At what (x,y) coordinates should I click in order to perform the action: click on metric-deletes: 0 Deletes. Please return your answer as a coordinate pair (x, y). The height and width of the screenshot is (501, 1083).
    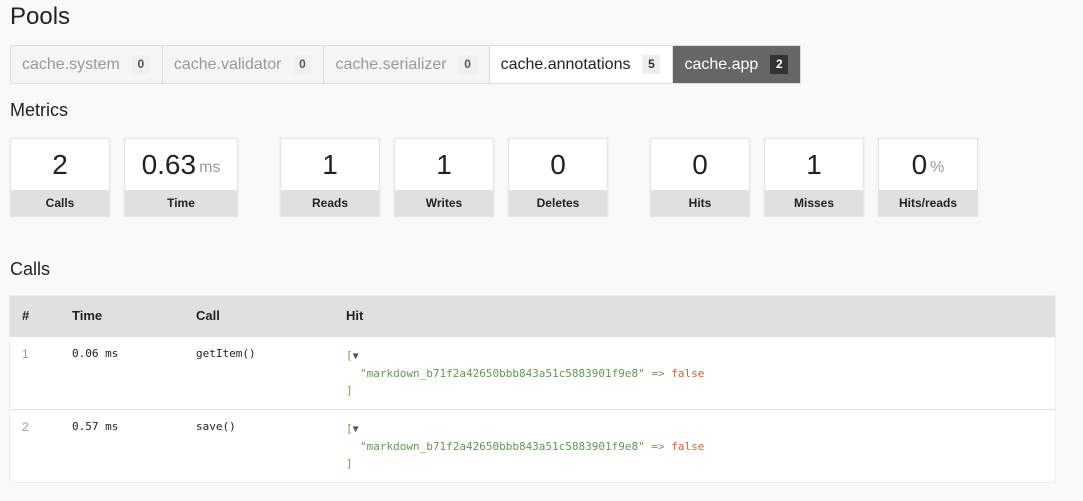
    Looking at the image, I should click on (558, 177).